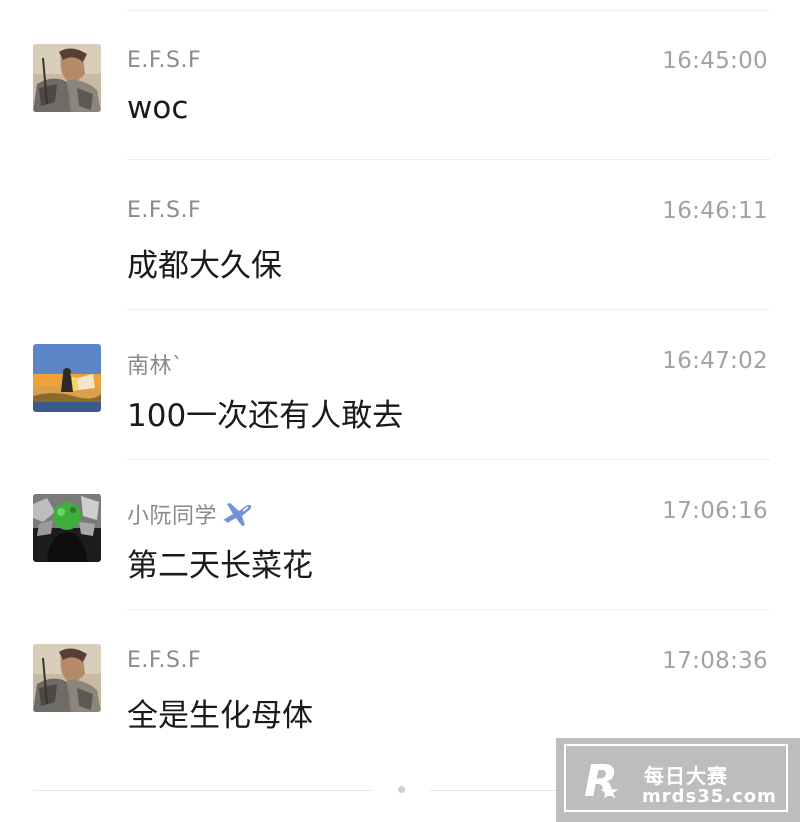 This screenshot has height=822, width=800. What do you see at coordinates (495, 790) in the screenshot?
I see `footer-divider-right` at bounding box center [495, 790].